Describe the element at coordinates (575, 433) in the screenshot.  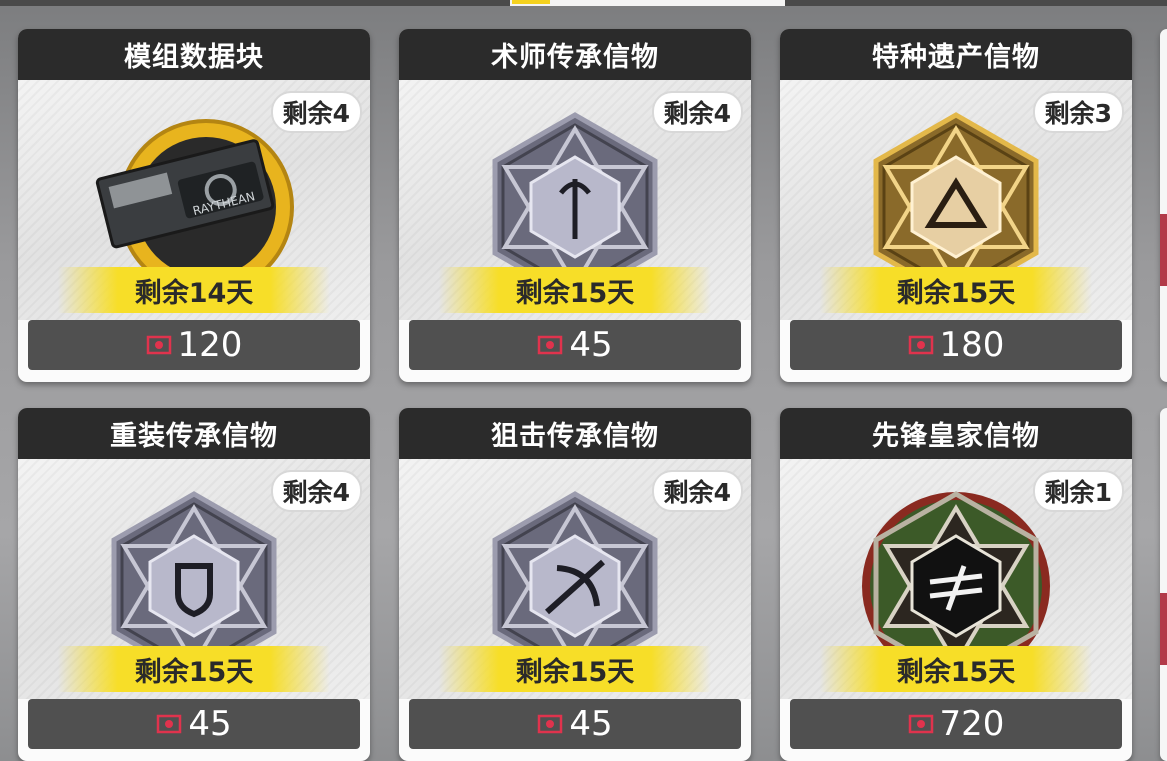
I see `item-name: 狙击传承信物` at that location.